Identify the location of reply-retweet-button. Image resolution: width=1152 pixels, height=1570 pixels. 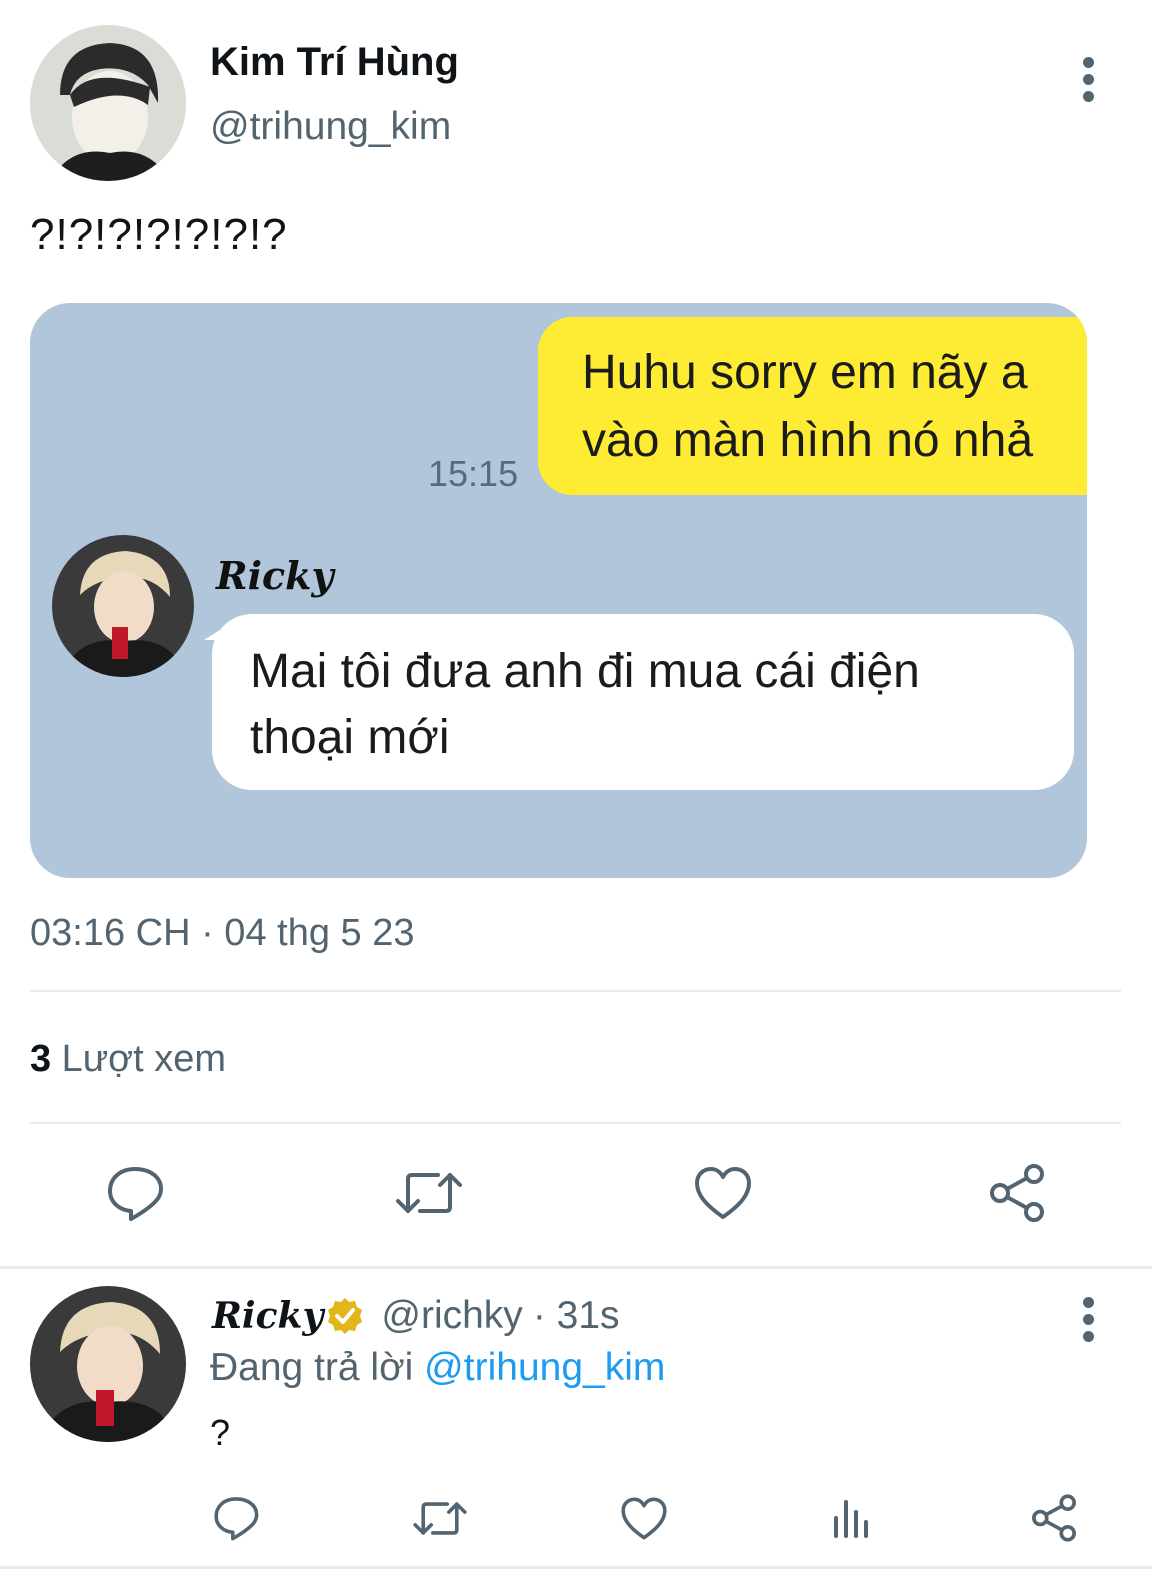
(440, 1518).